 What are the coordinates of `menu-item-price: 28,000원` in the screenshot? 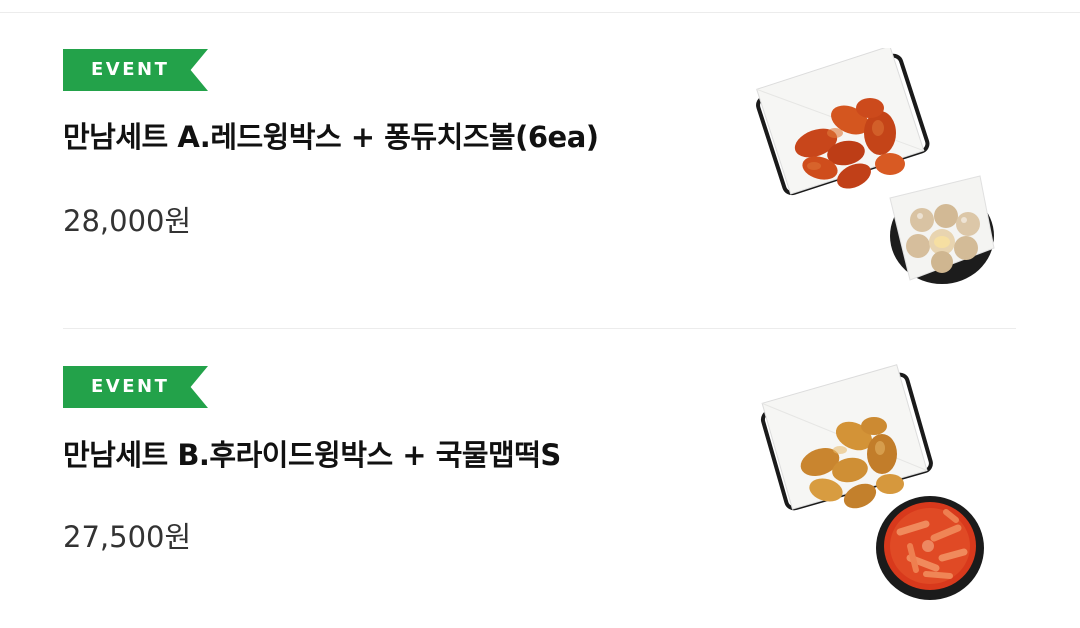 It's located at (127, 221).